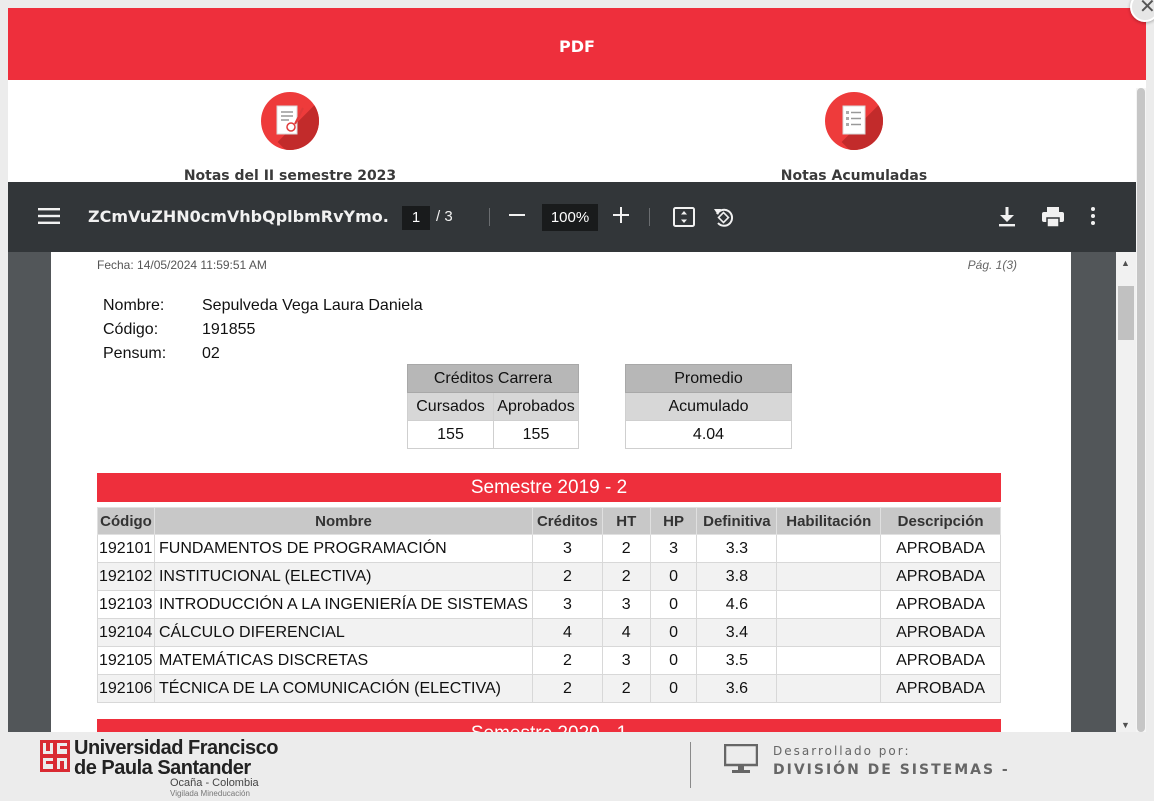 The image size is (1154, 801). I want to click on info-row-codigo: Código: 191855, so click(263, 333).